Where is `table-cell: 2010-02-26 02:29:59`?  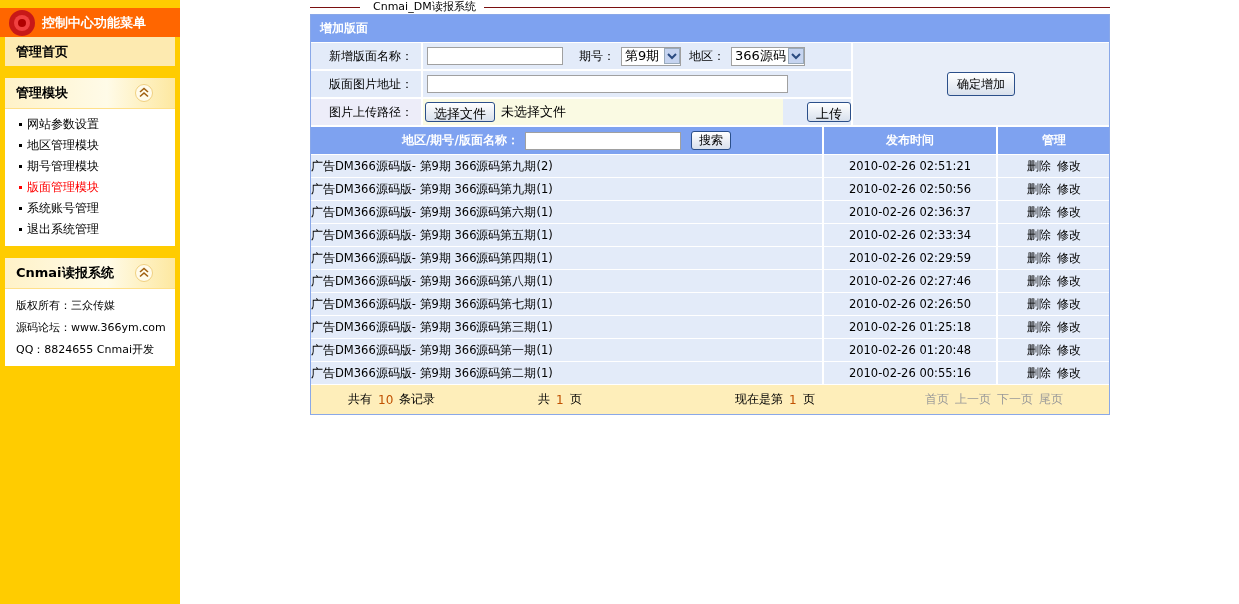 table-cell: 2010-02-26 02:29:59 is located at coordinates (910, 258).